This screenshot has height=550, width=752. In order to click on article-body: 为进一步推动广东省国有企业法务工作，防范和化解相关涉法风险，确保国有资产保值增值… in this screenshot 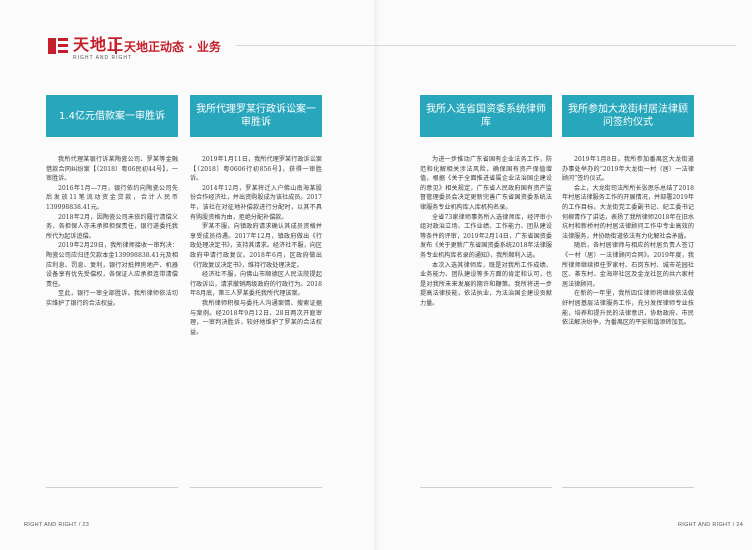, I will do `click(486, 232)`.